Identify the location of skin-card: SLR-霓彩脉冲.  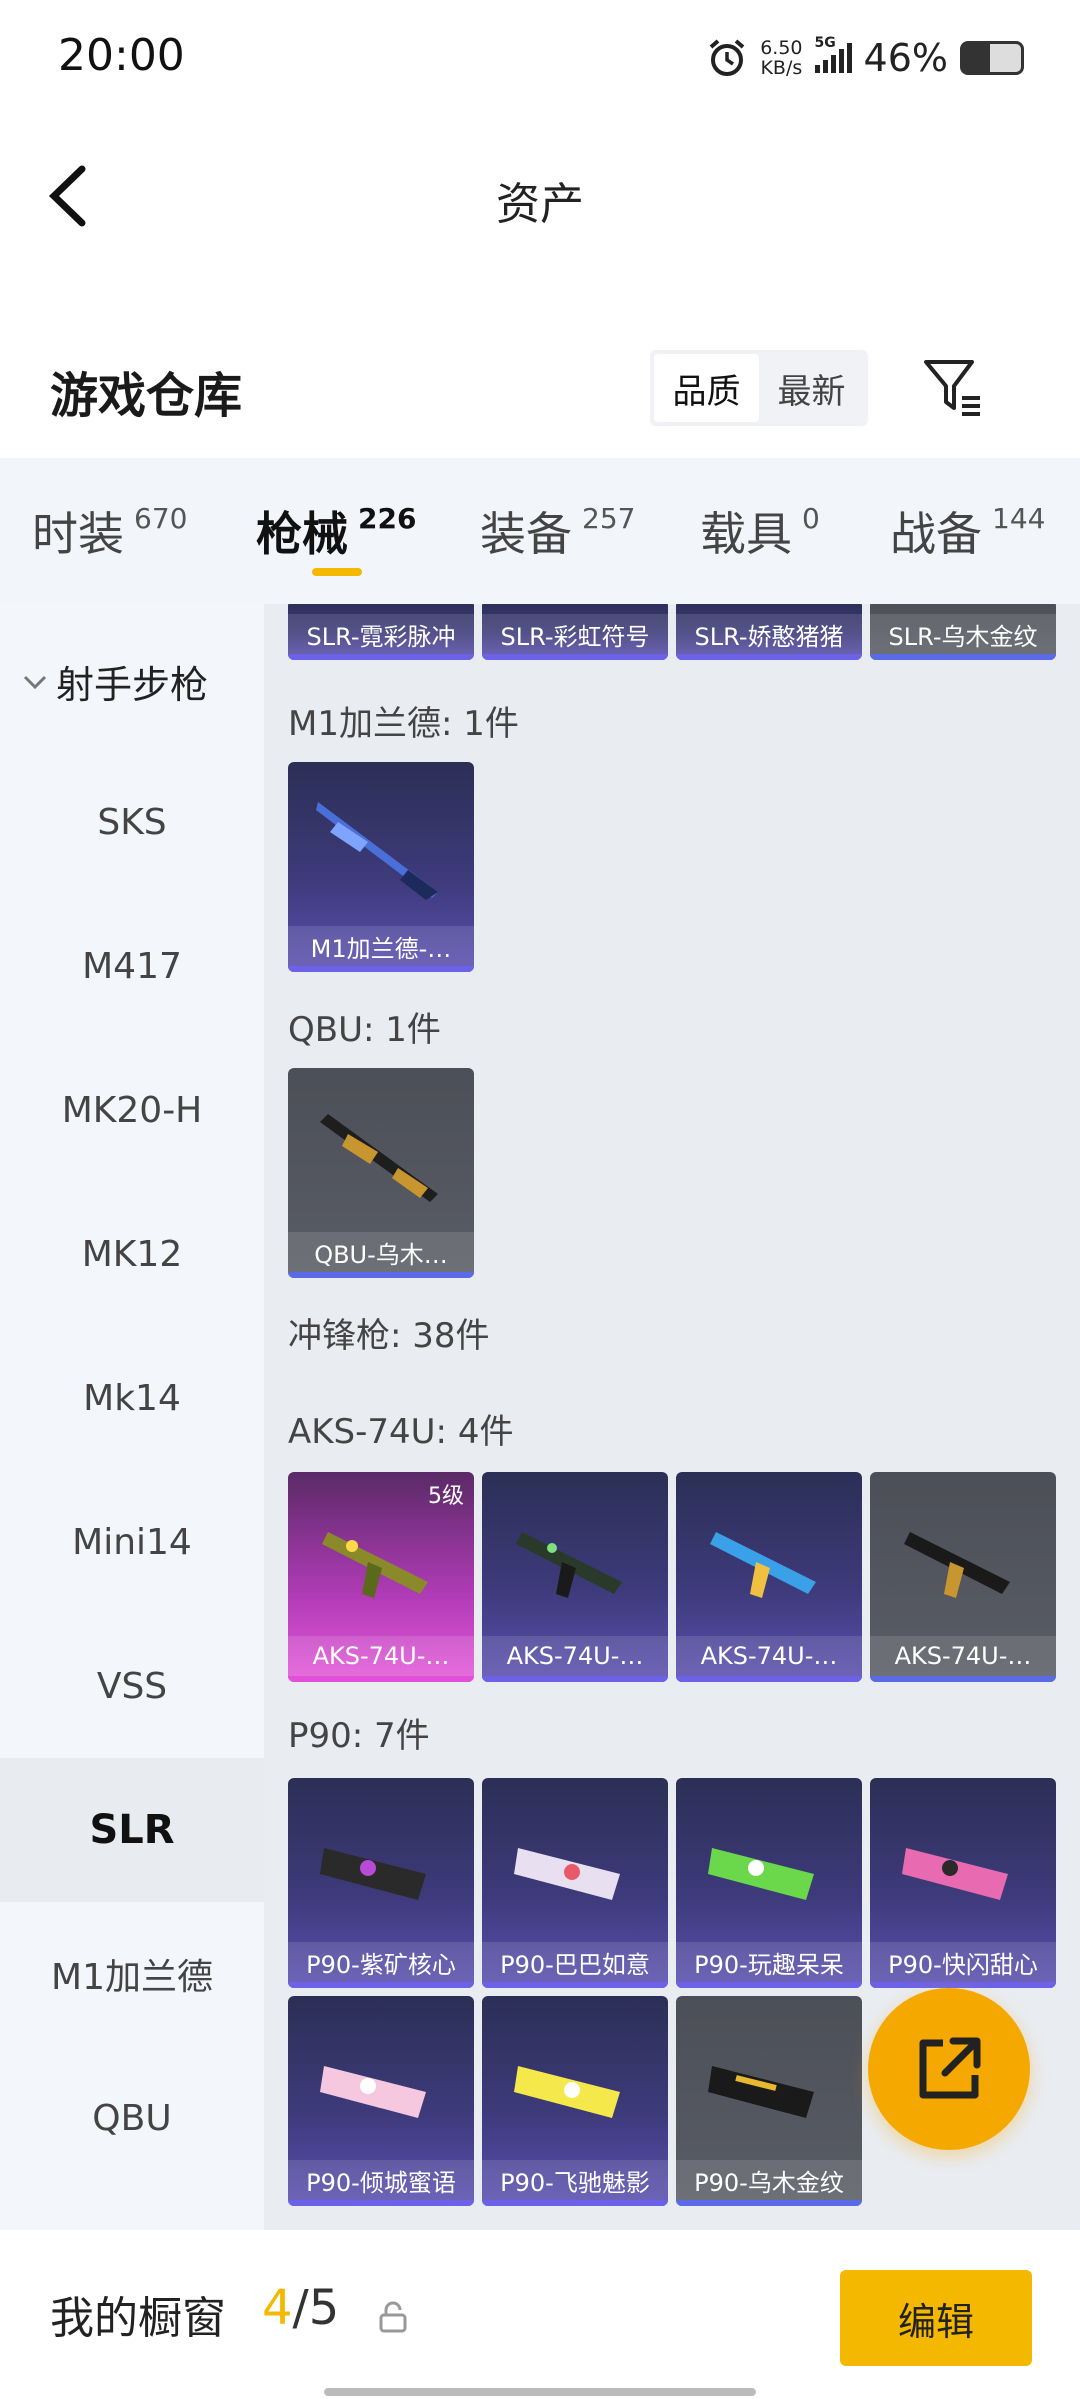
(381, 632).